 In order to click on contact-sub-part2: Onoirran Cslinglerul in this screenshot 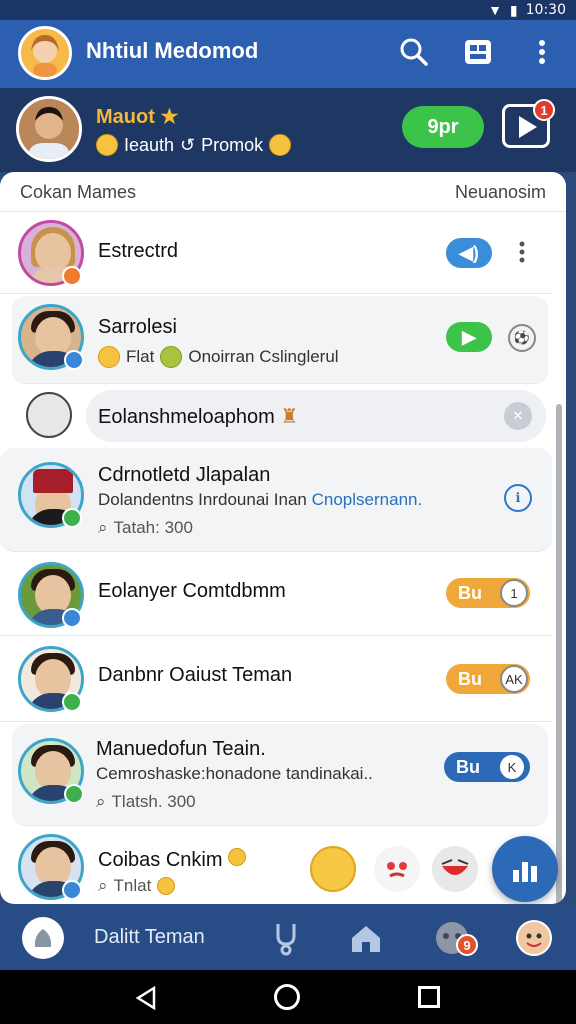, I will do `click(263, 356)`.